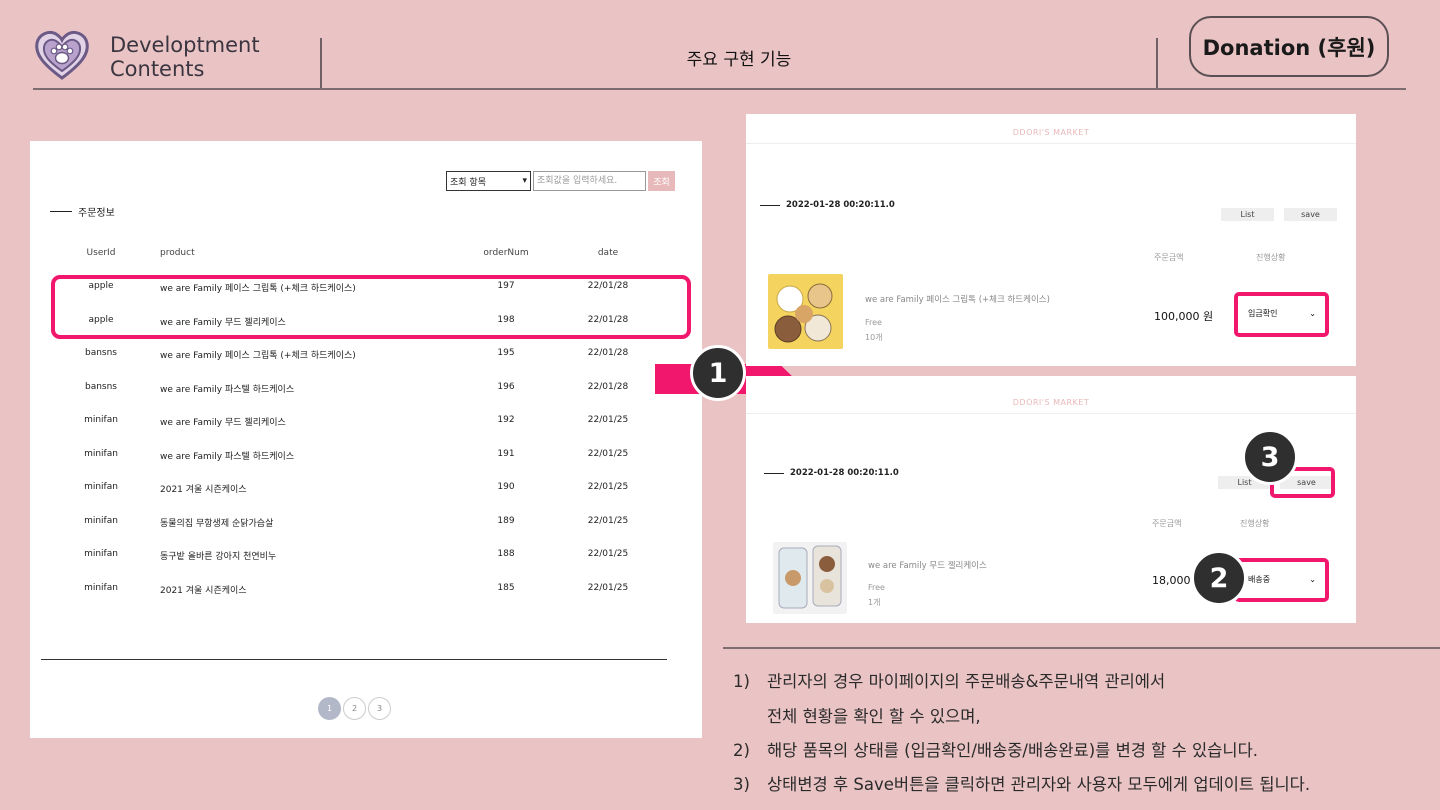  I want to click on product-quantity: 1개, so click(874, 602).